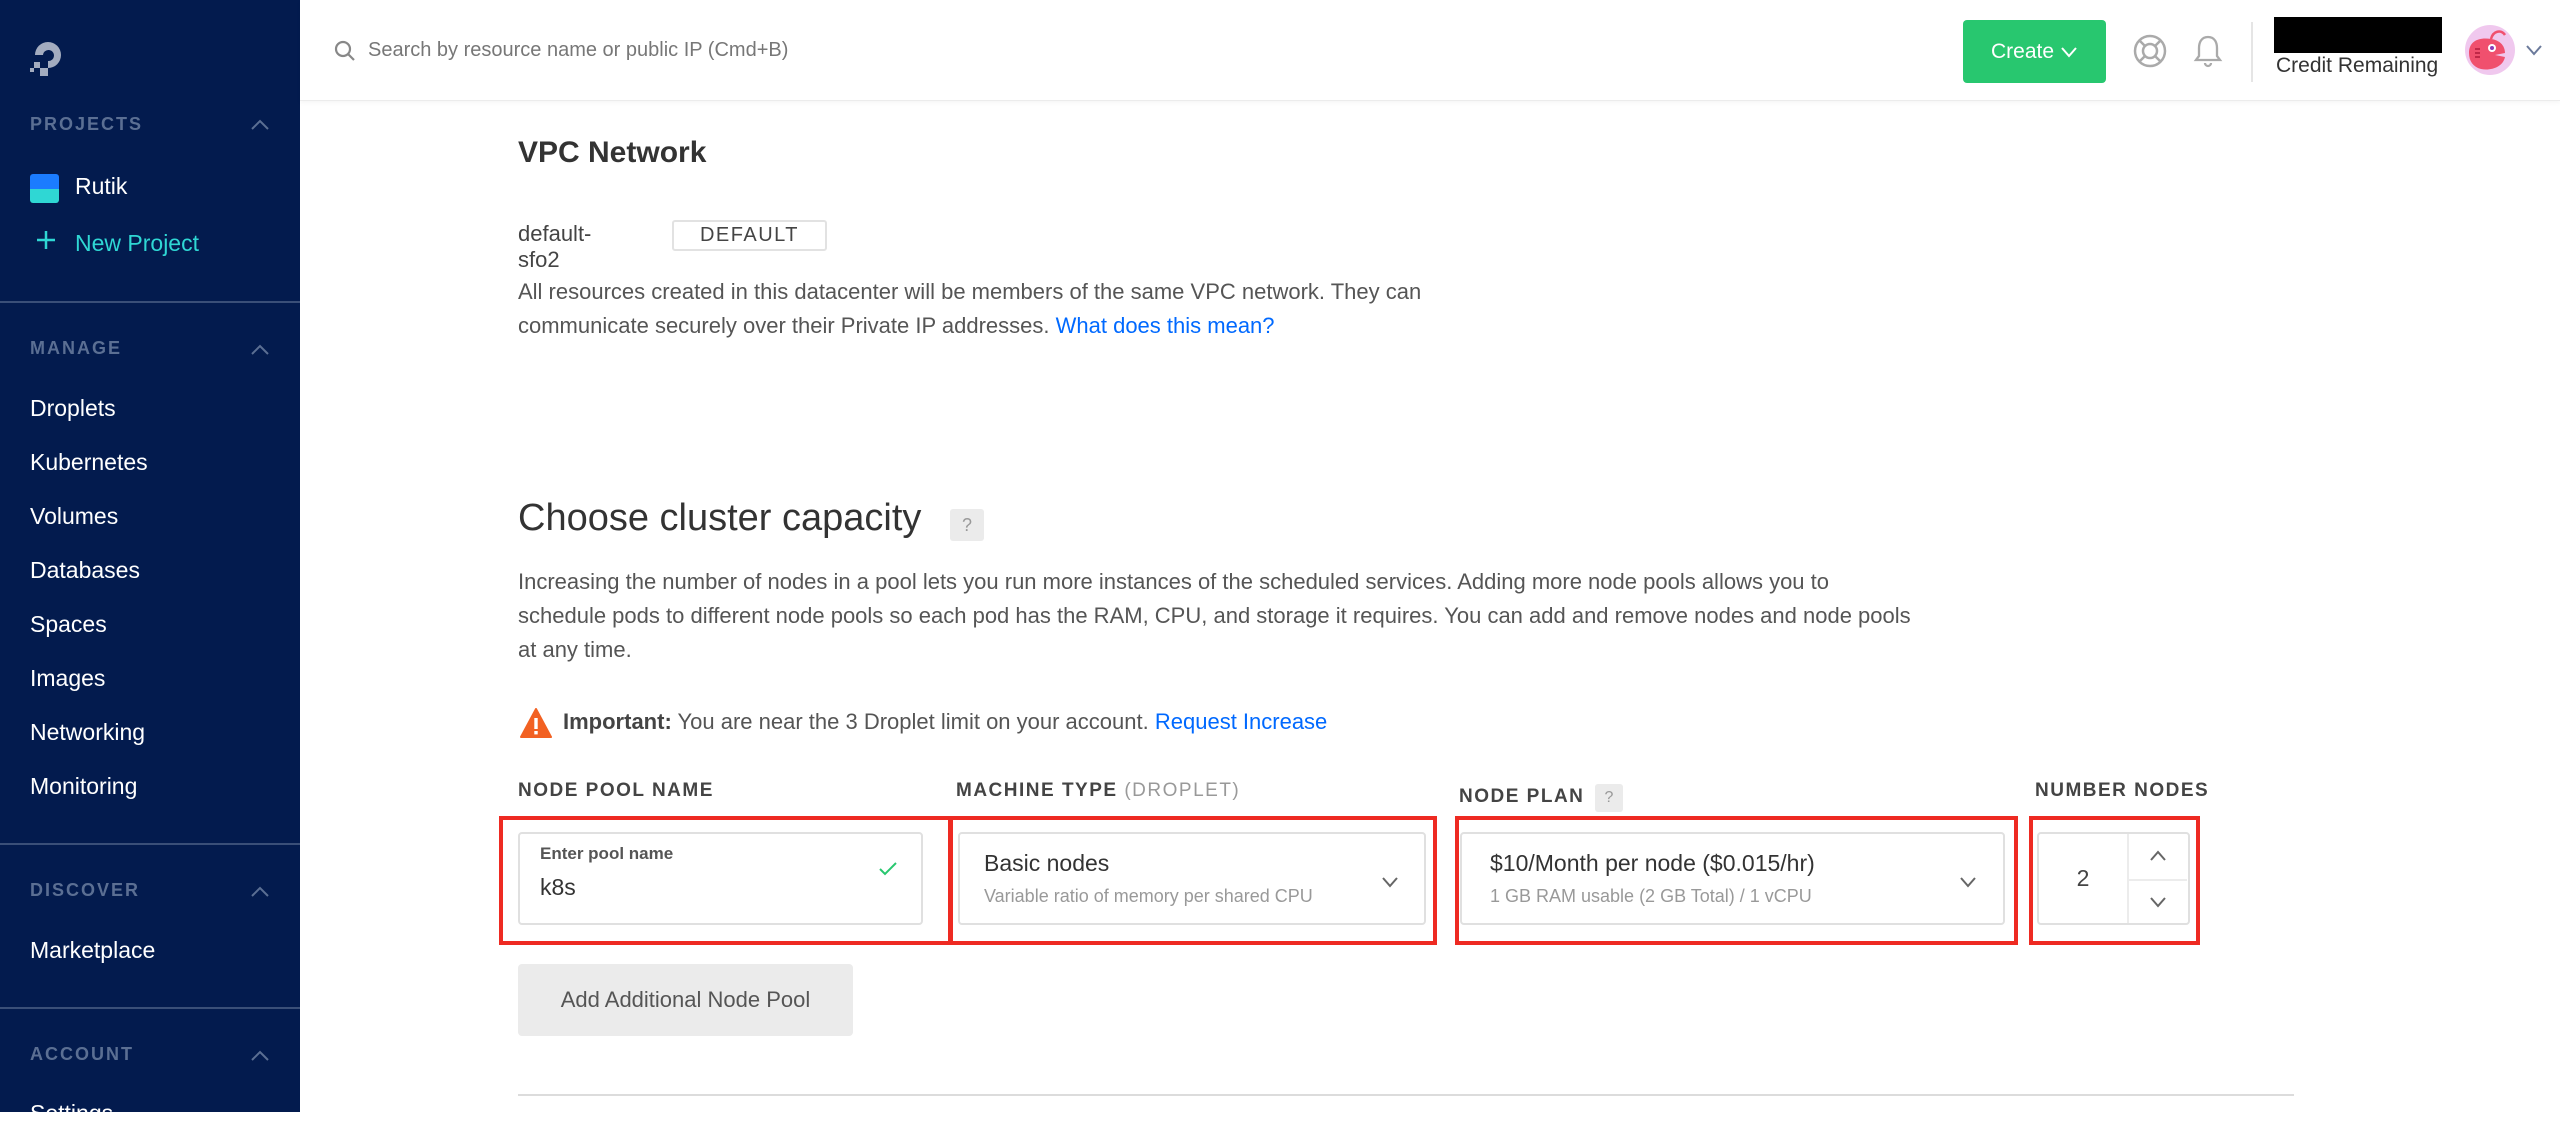  I want to click on request-increase-link: Request Increase, so click(1241, 721).